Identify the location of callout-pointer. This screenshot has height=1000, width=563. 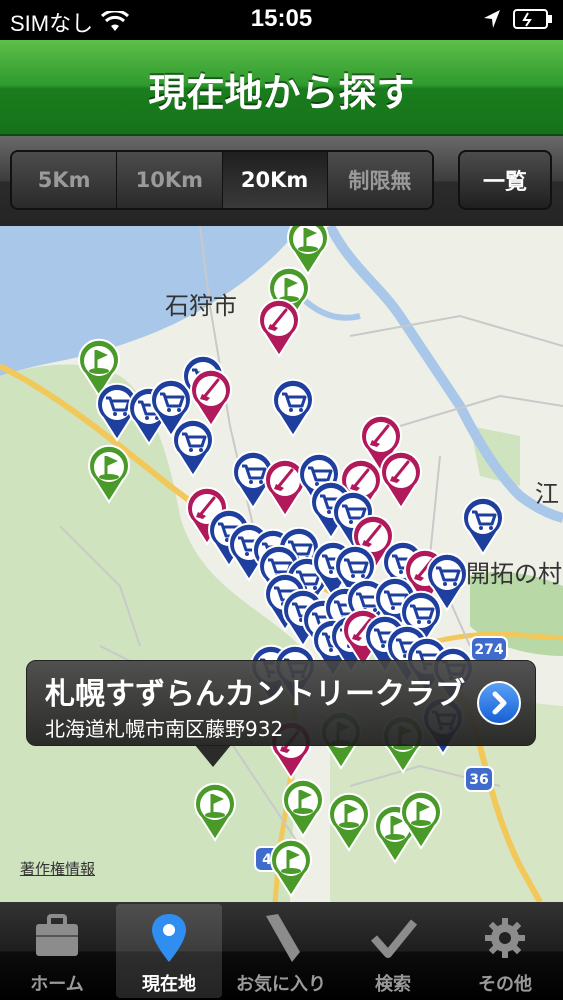
(213, 756).